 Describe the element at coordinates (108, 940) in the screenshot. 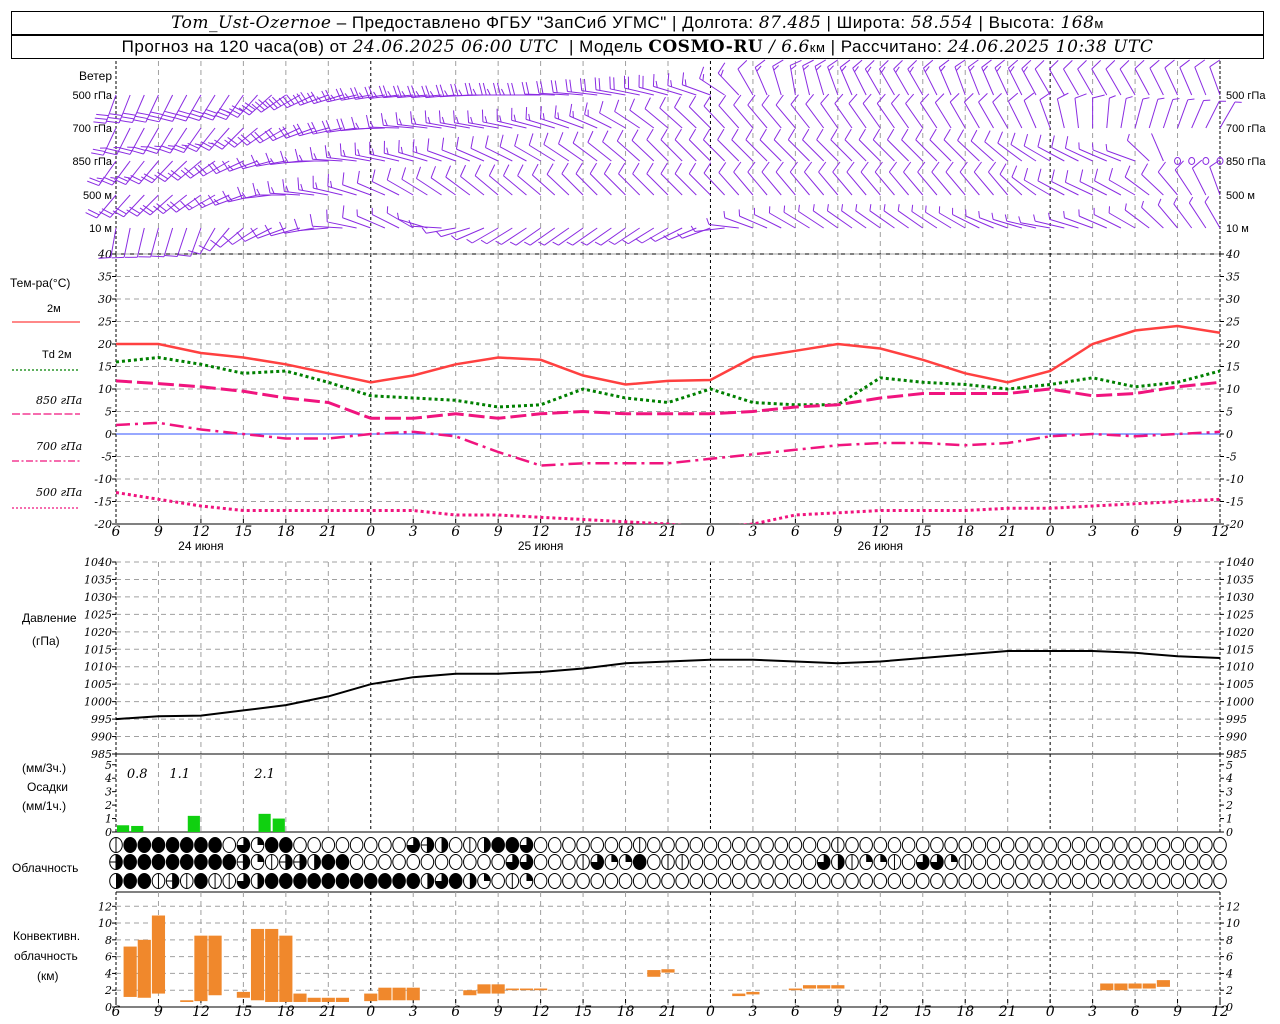

I see `y-tick-label-left: 8` at that location.